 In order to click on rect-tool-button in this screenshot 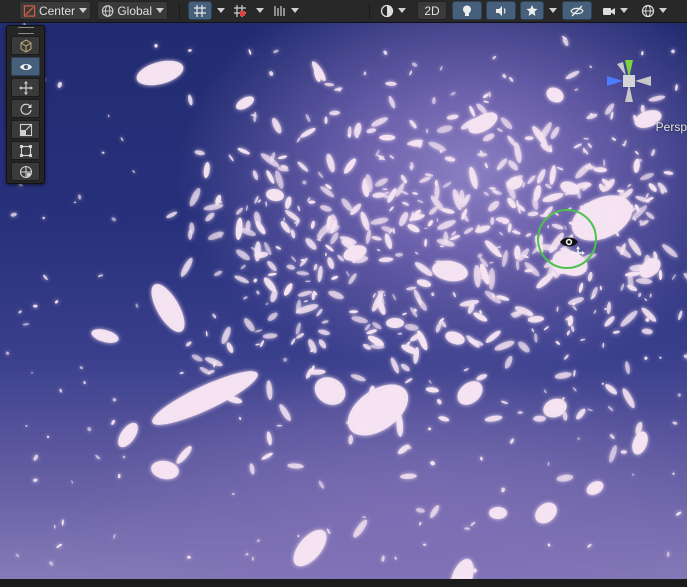, I will do `click(25, 150)`.